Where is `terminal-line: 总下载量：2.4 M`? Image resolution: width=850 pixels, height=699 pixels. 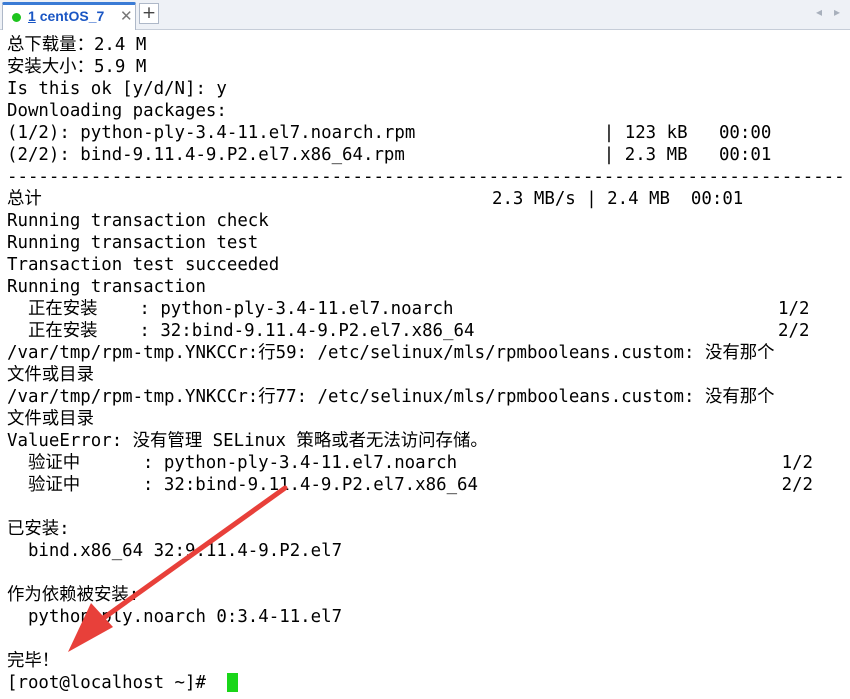
terminal-line: 总下载量：2.4 M is located at coordinates (77, 45).